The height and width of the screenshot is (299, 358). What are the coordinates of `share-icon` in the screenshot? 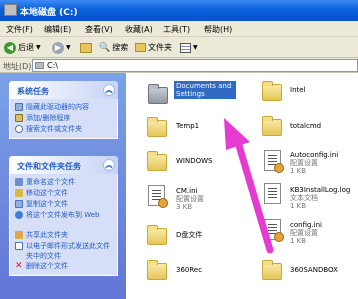 It's located at (19, 235).